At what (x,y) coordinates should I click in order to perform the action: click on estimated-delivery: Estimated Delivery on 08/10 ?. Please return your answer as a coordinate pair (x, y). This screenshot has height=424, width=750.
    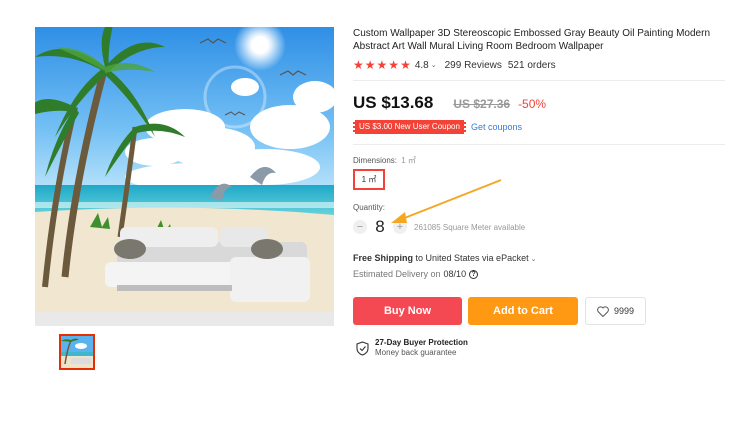
    Looking at the image, I should click on (416, 274).